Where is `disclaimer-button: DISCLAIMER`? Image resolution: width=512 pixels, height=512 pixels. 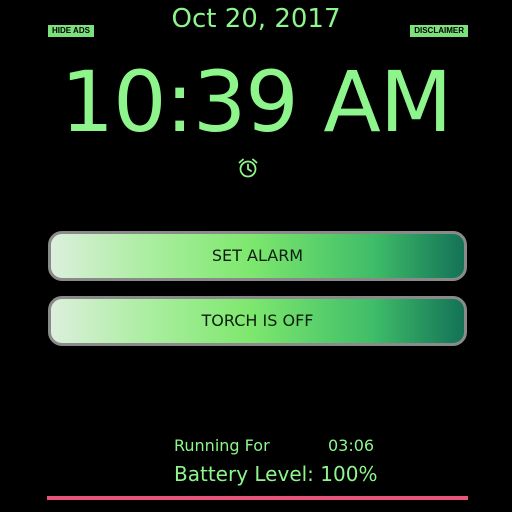
disclaimer-button: DISCLAIMER is located at coordinates (439, 31).